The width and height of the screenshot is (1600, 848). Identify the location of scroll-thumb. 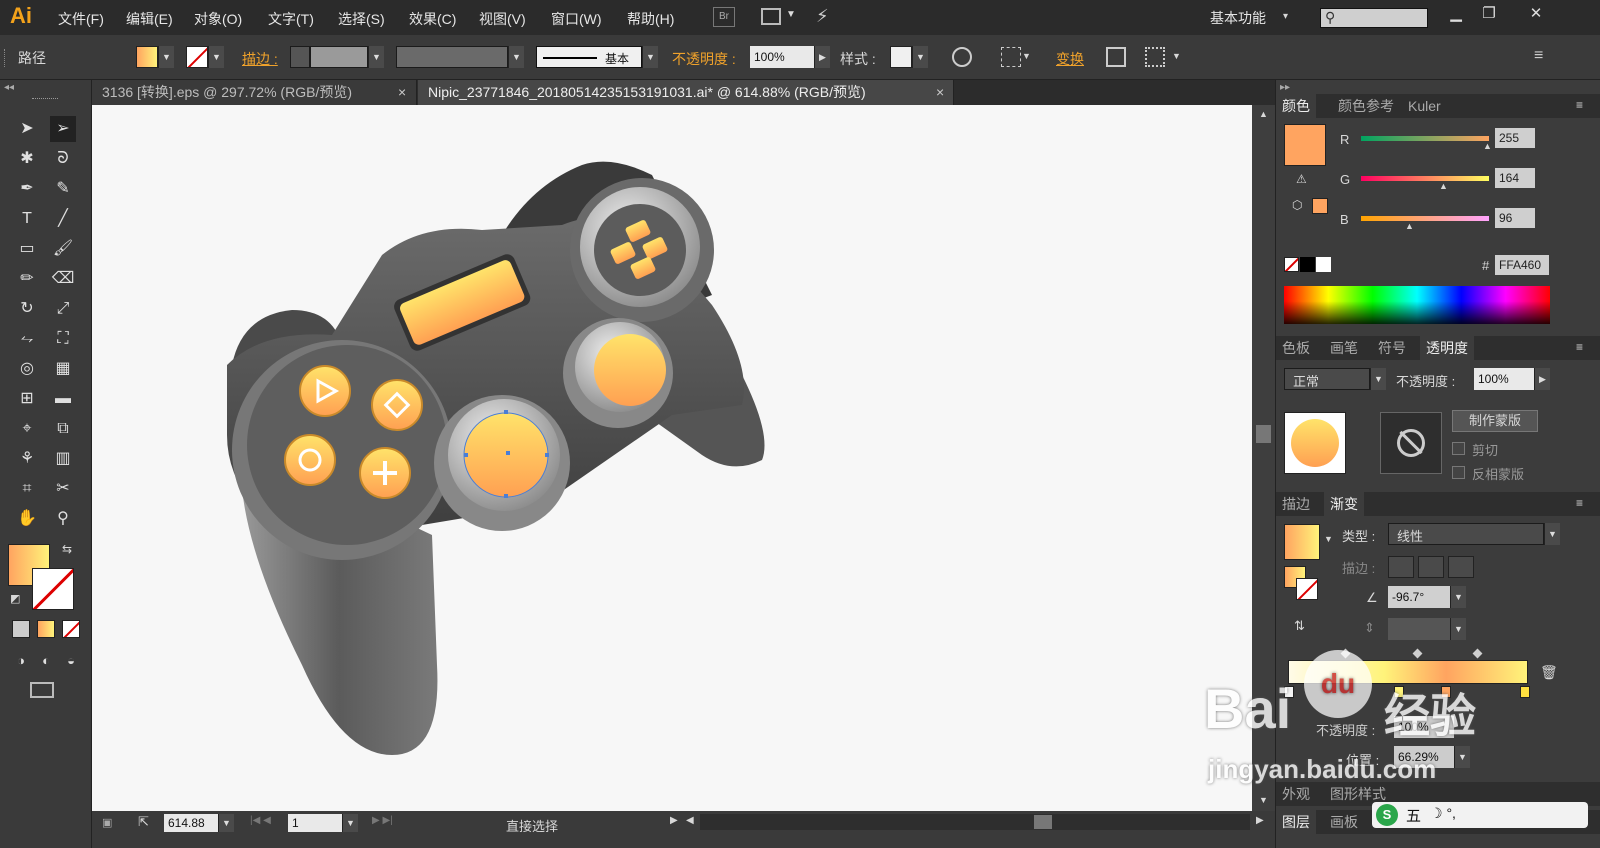
(1263, 434).